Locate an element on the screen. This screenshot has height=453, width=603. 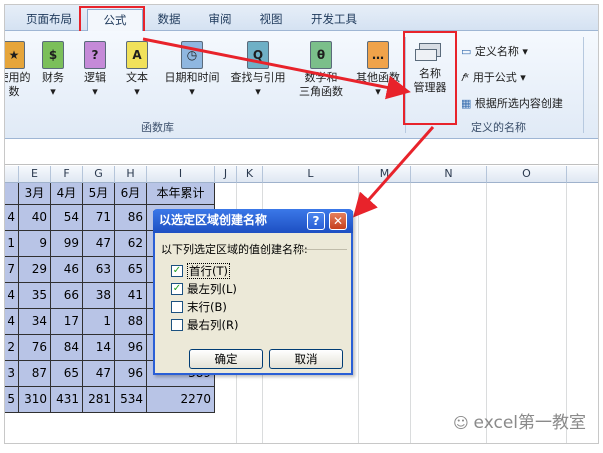
checkbox-label: 末行(B) is located at coordinates (207, 307).